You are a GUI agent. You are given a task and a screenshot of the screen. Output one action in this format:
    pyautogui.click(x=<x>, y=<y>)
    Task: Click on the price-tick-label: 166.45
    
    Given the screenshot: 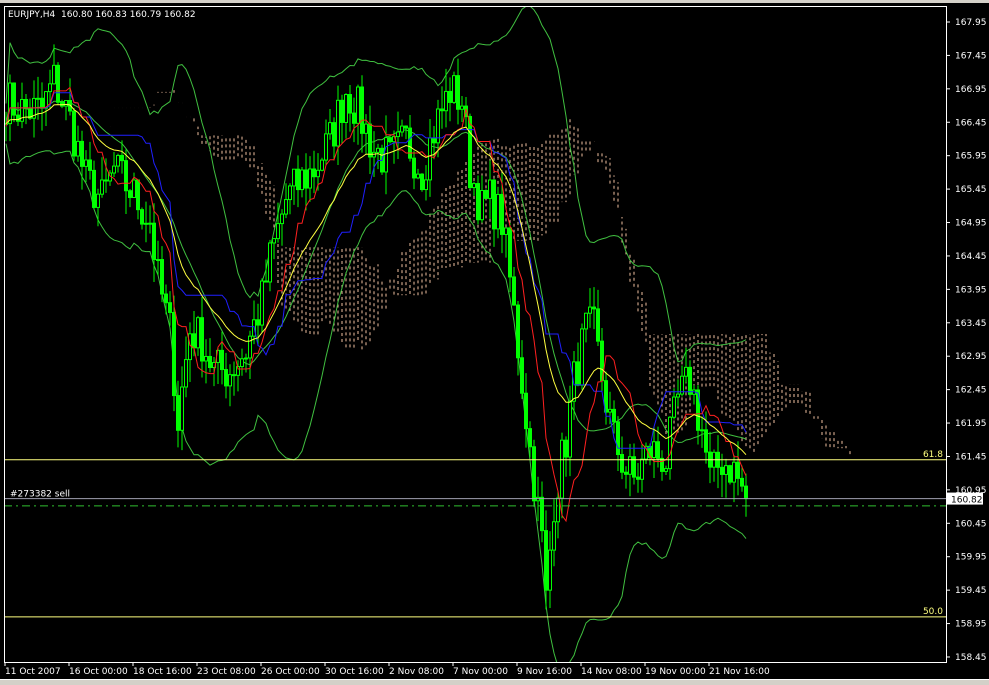 What is the action you would take?
    pyautogui.click(x=971, y=123)
    